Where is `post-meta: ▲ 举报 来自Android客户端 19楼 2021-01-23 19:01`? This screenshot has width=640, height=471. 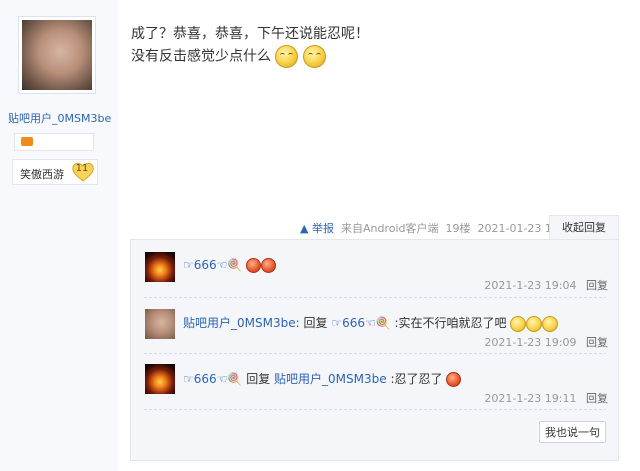 post-meta: ▲ 举报 来自Android客户端 19楼 2021-01-23 19:01 is located at coordinates (438, 228).